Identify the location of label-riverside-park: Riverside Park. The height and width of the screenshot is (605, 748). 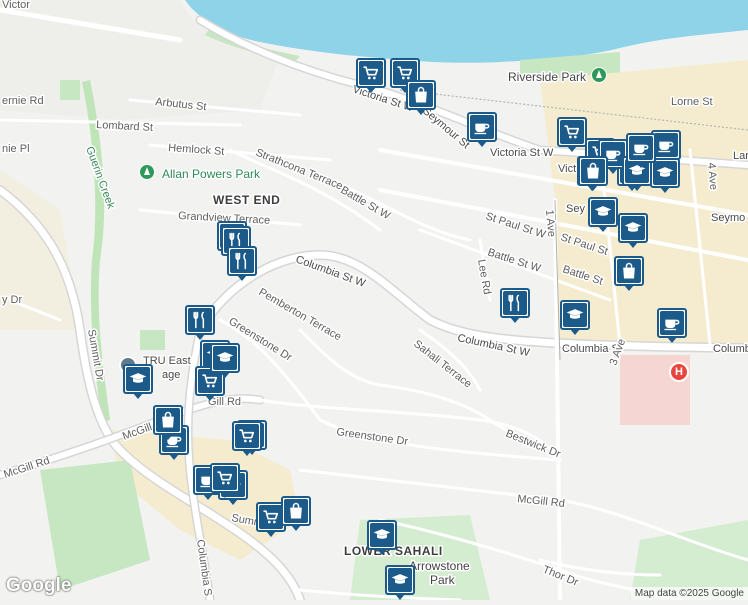
(547, 77).